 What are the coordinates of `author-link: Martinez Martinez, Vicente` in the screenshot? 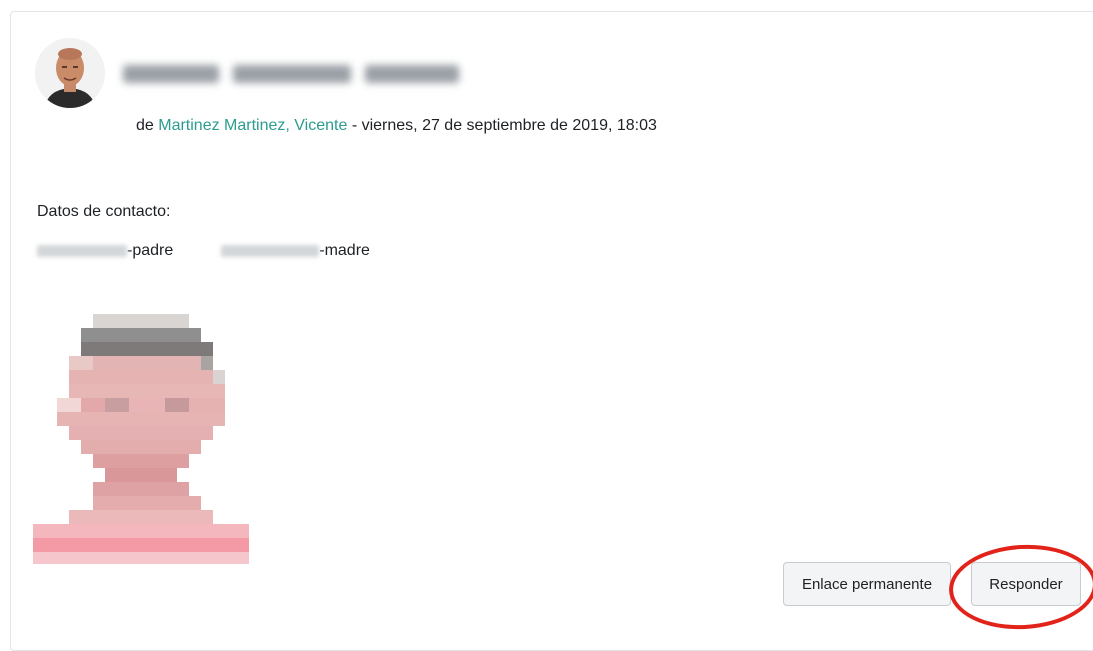 It's located at (252, 125).